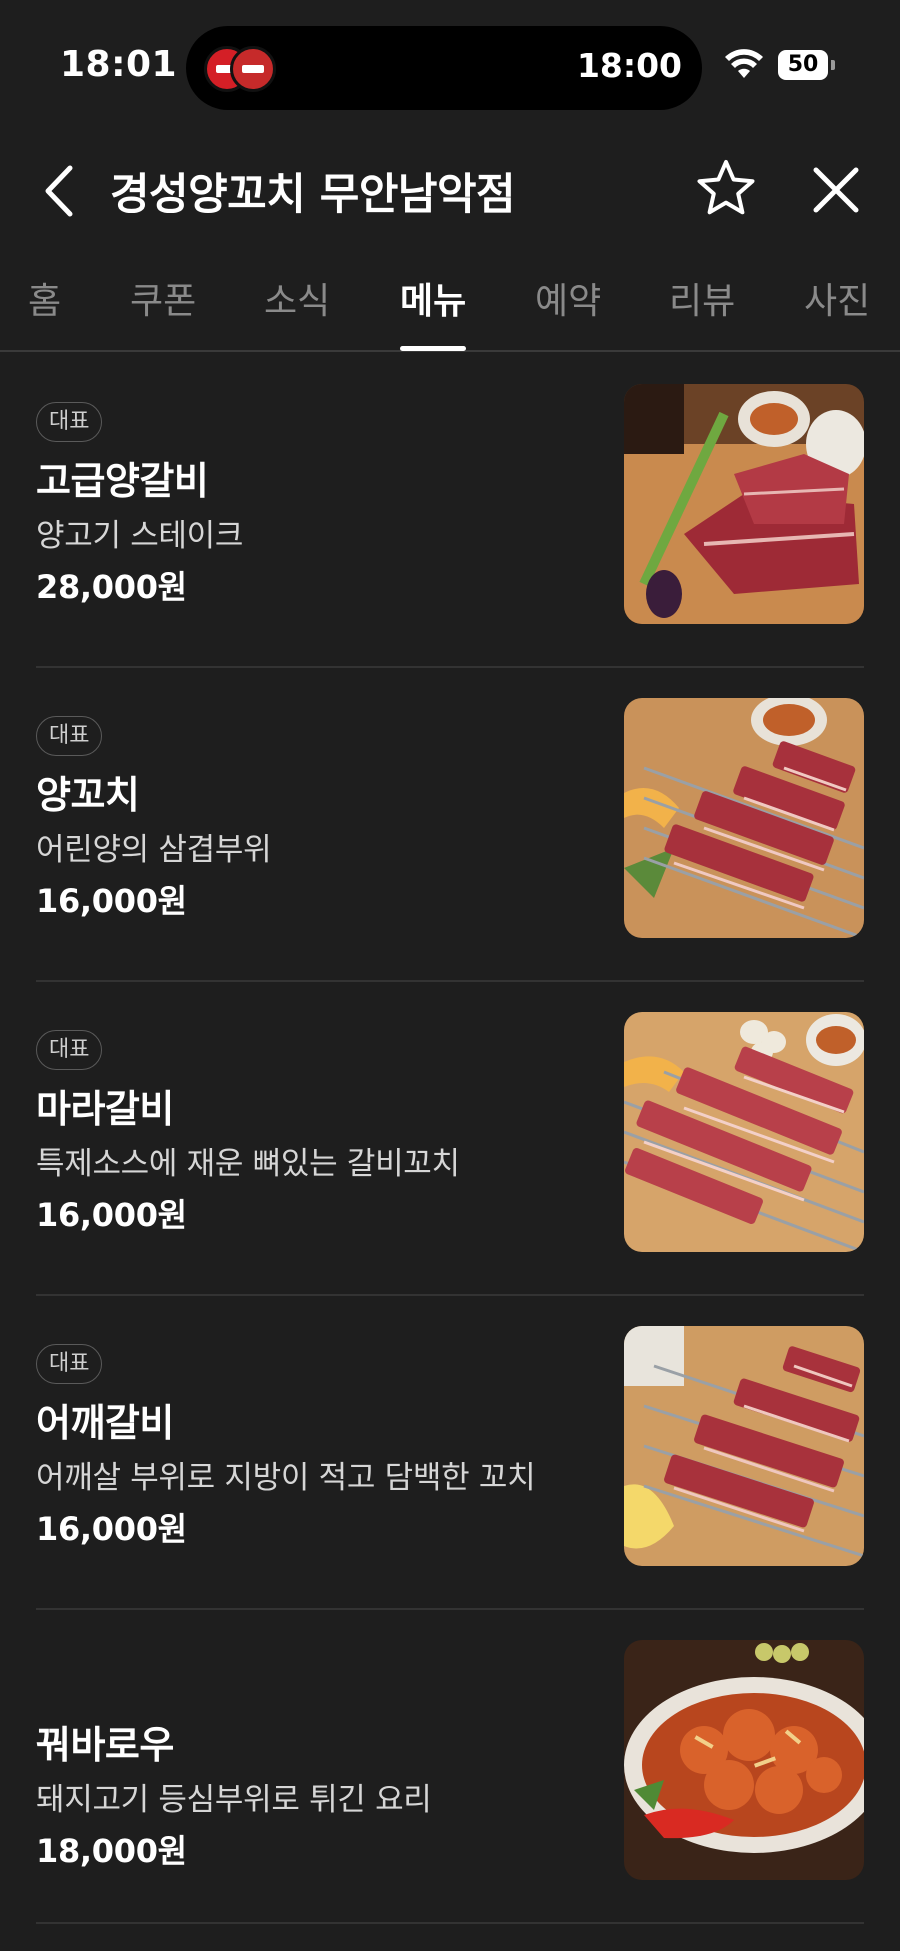 The width and height of the screenshot is (900, 1951). I want to click on page-title: 경성양꼬치 무안남악점, so click(313, 195).